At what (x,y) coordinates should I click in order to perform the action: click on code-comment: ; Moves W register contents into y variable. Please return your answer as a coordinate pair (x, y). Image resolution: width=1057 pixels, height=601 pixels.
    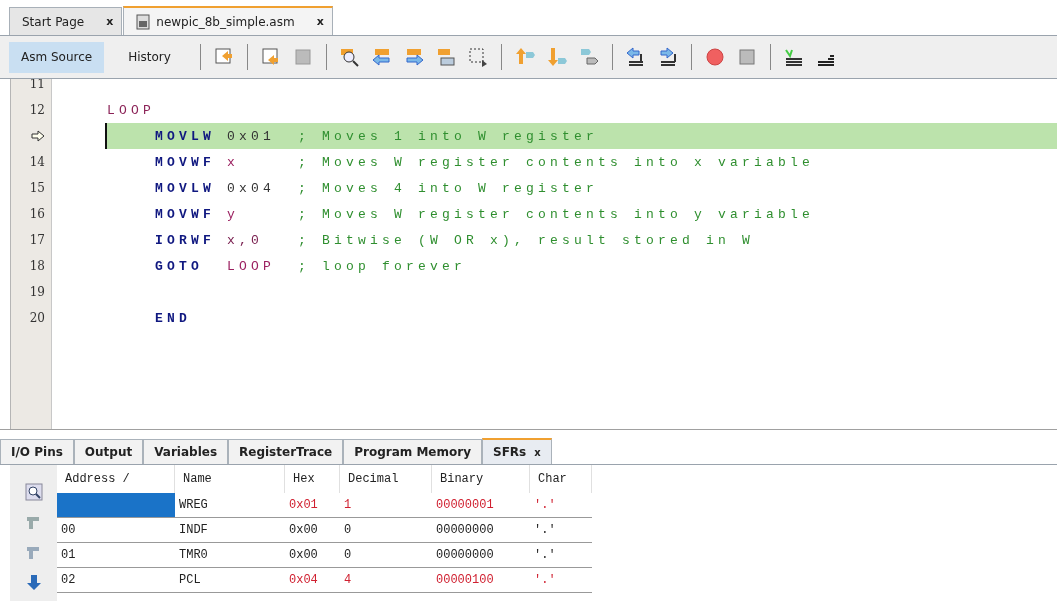
    Looking at the image, I should click on (556, 214).